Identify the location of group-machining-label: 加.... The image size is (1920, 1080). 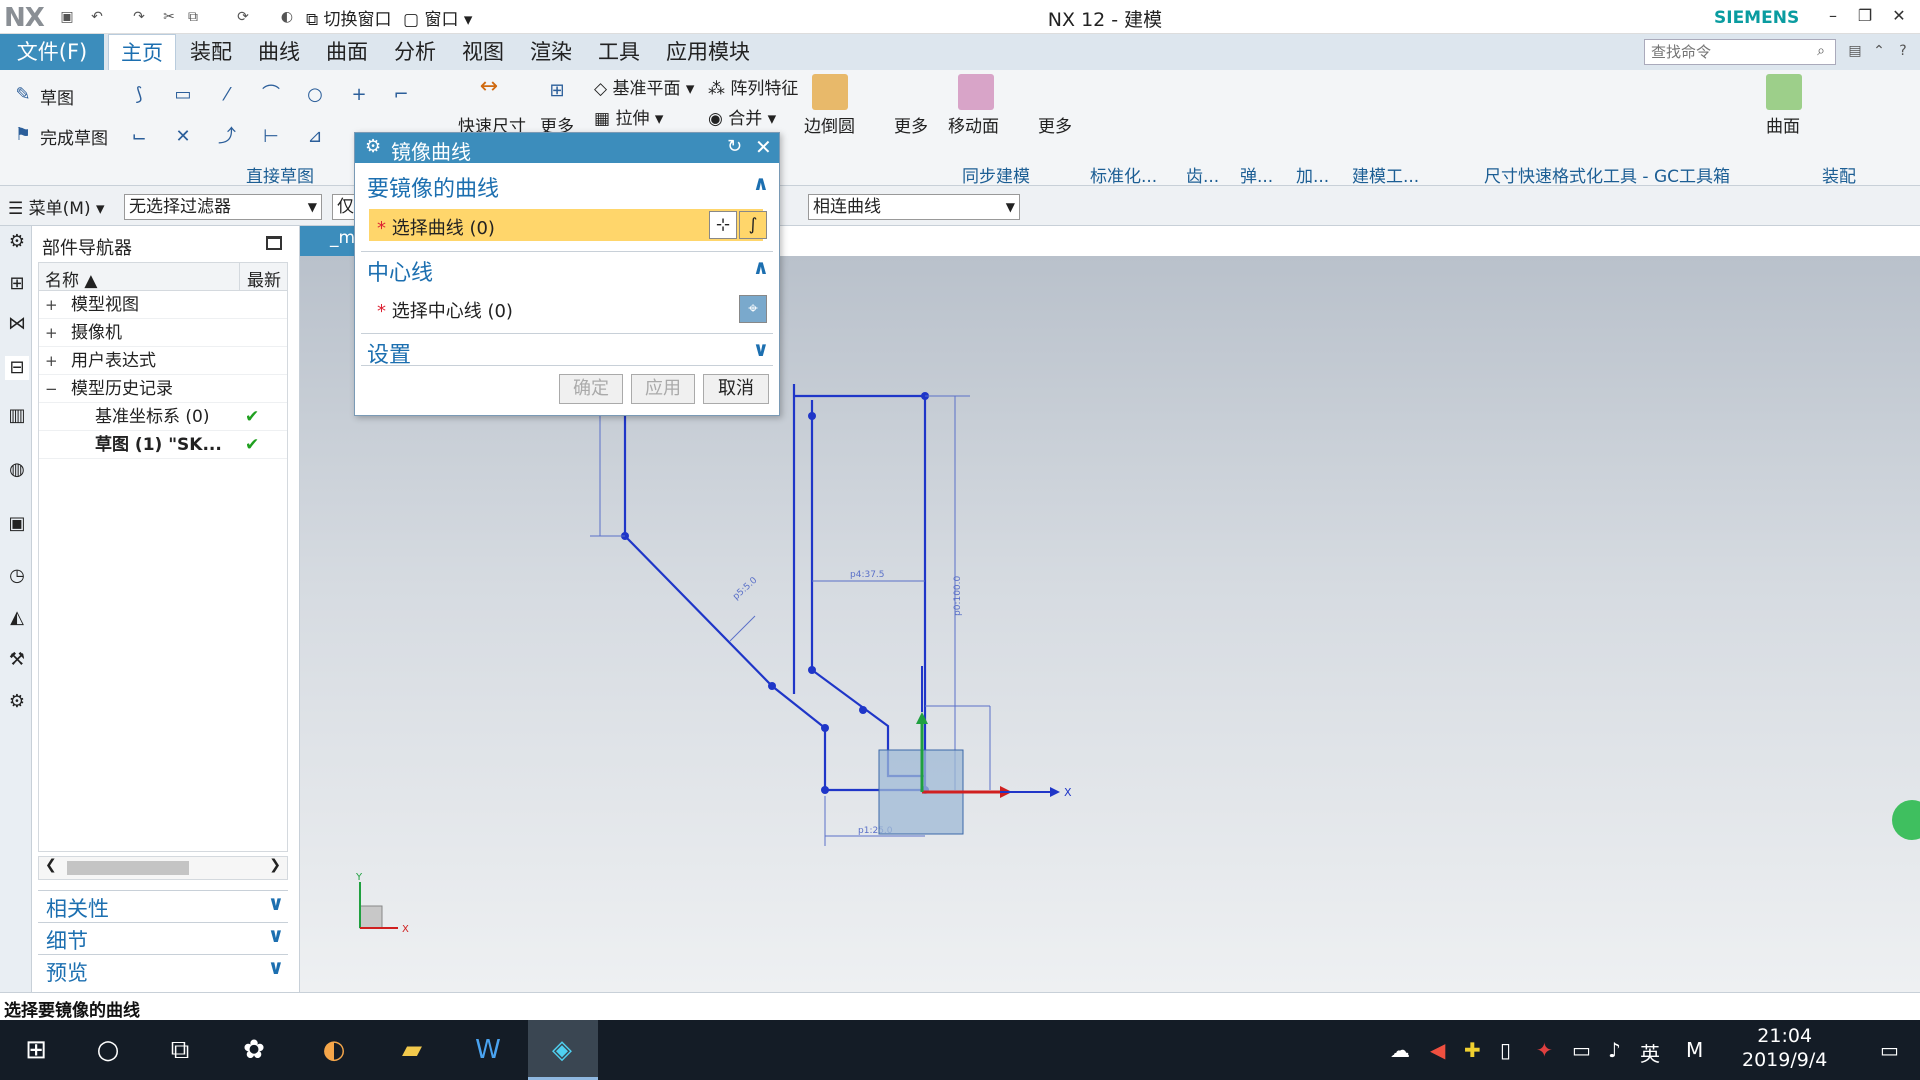
(1312, 174).